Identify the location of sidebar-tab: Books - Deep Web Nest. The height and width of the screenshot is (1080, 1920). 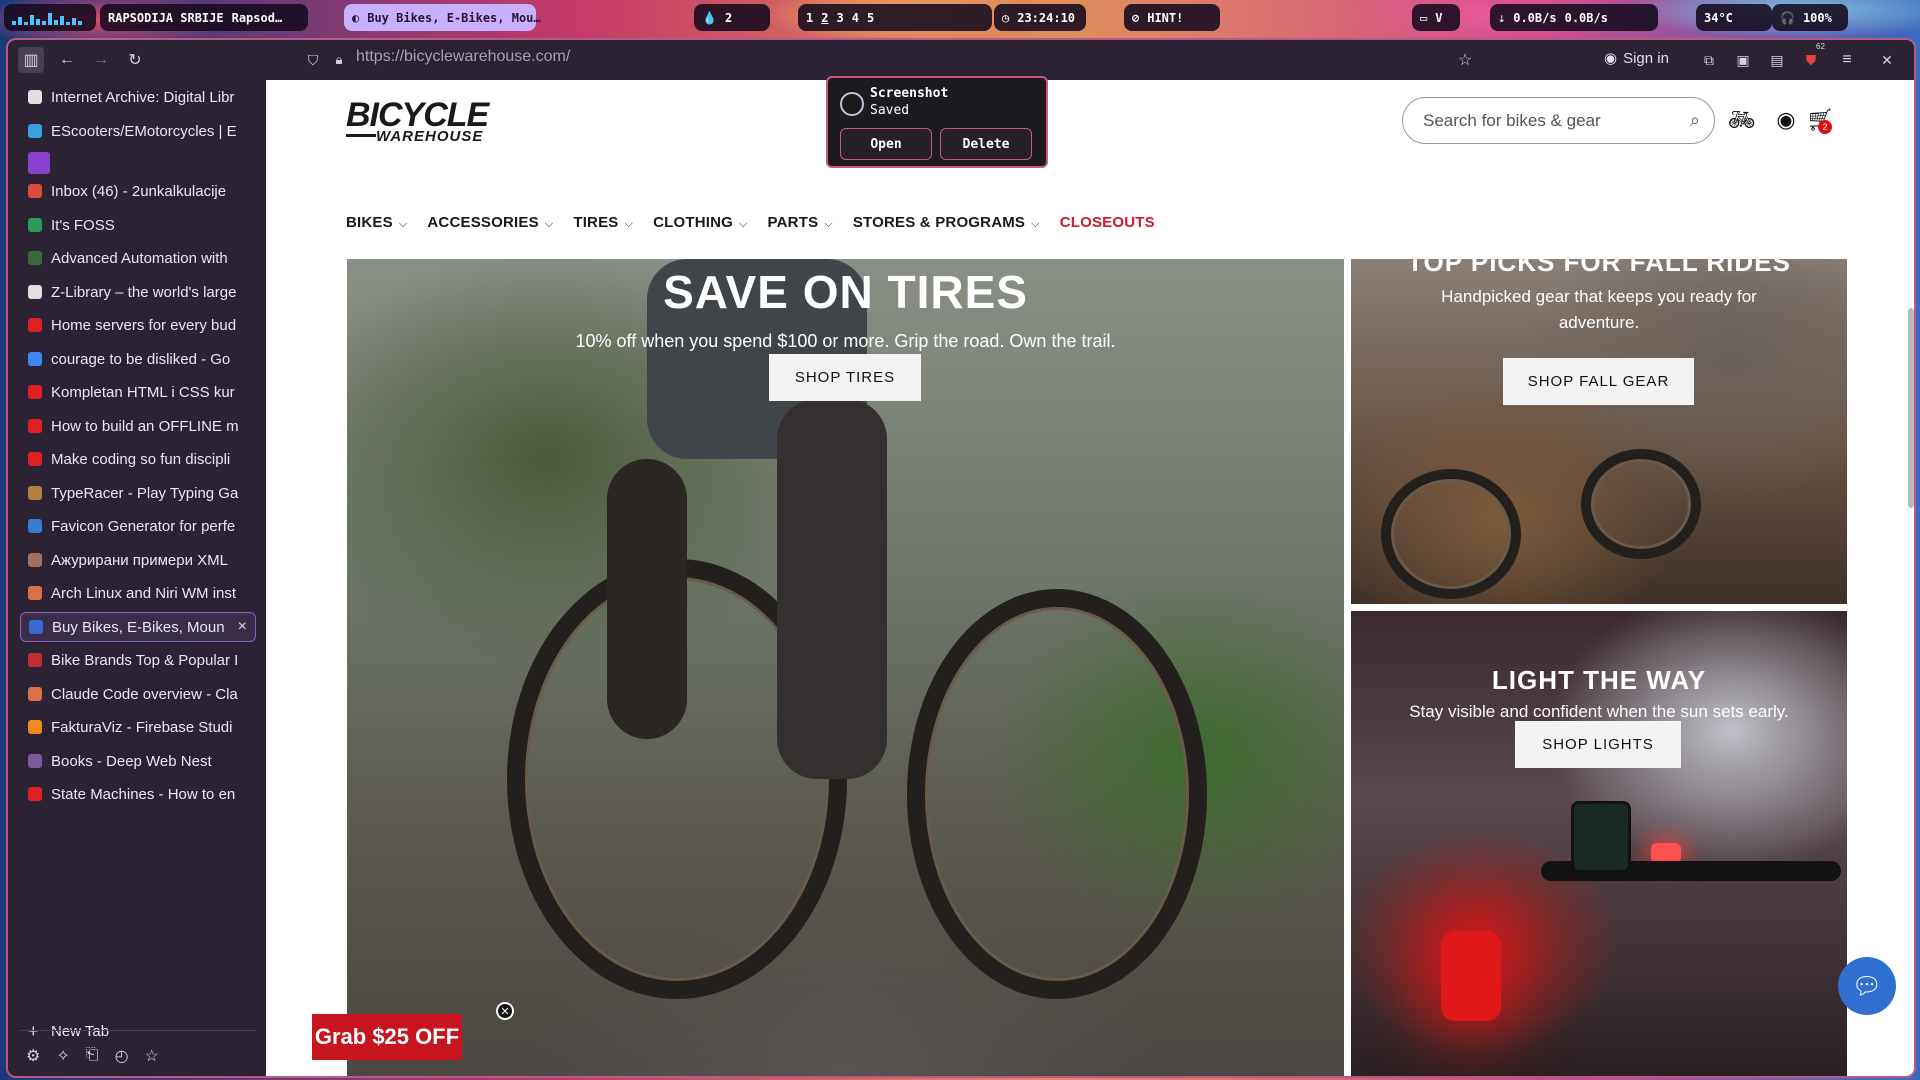
(138, 761).